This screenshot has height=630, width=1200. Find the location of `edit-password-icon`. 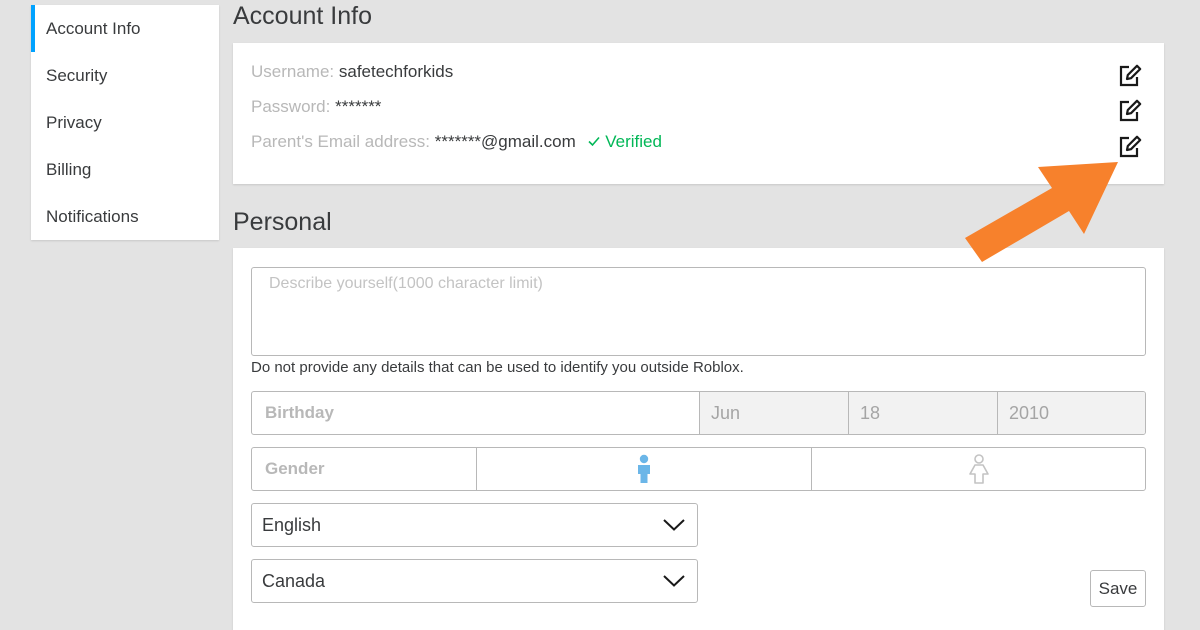

edit-password-icon is located at coordinates (1130, 111).